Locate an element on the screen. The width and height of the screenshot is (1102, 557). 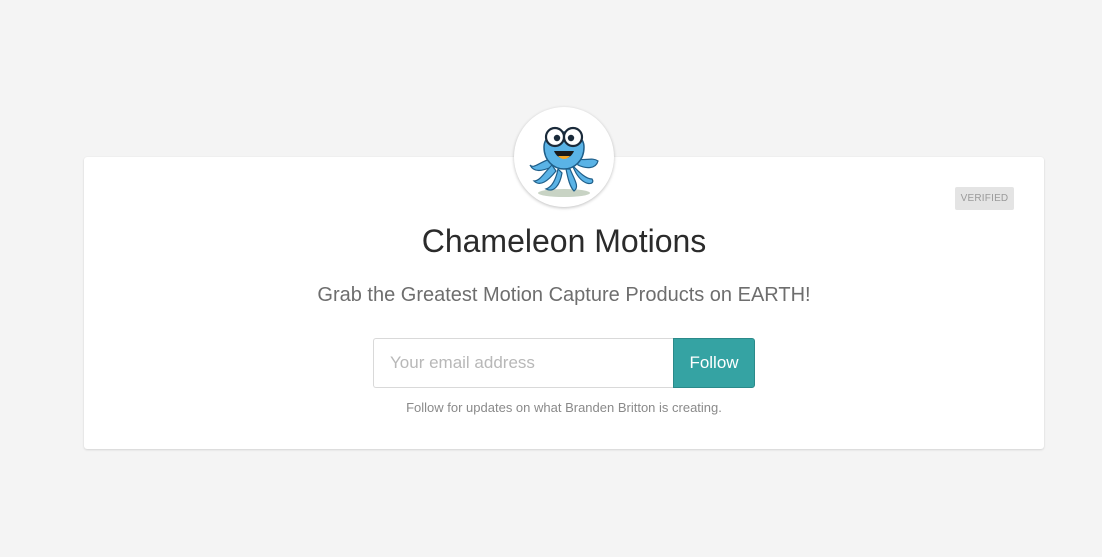
email-input is located at coordinates (523, 363).